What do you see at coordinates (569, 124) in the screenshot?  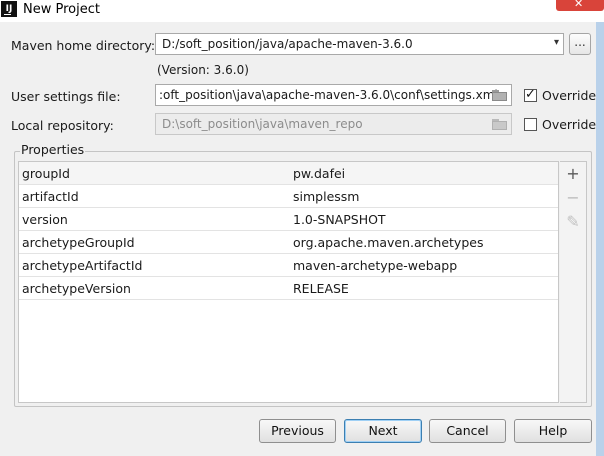 I see `local-repository-override-label: Override` at bounding box center [569, 124].